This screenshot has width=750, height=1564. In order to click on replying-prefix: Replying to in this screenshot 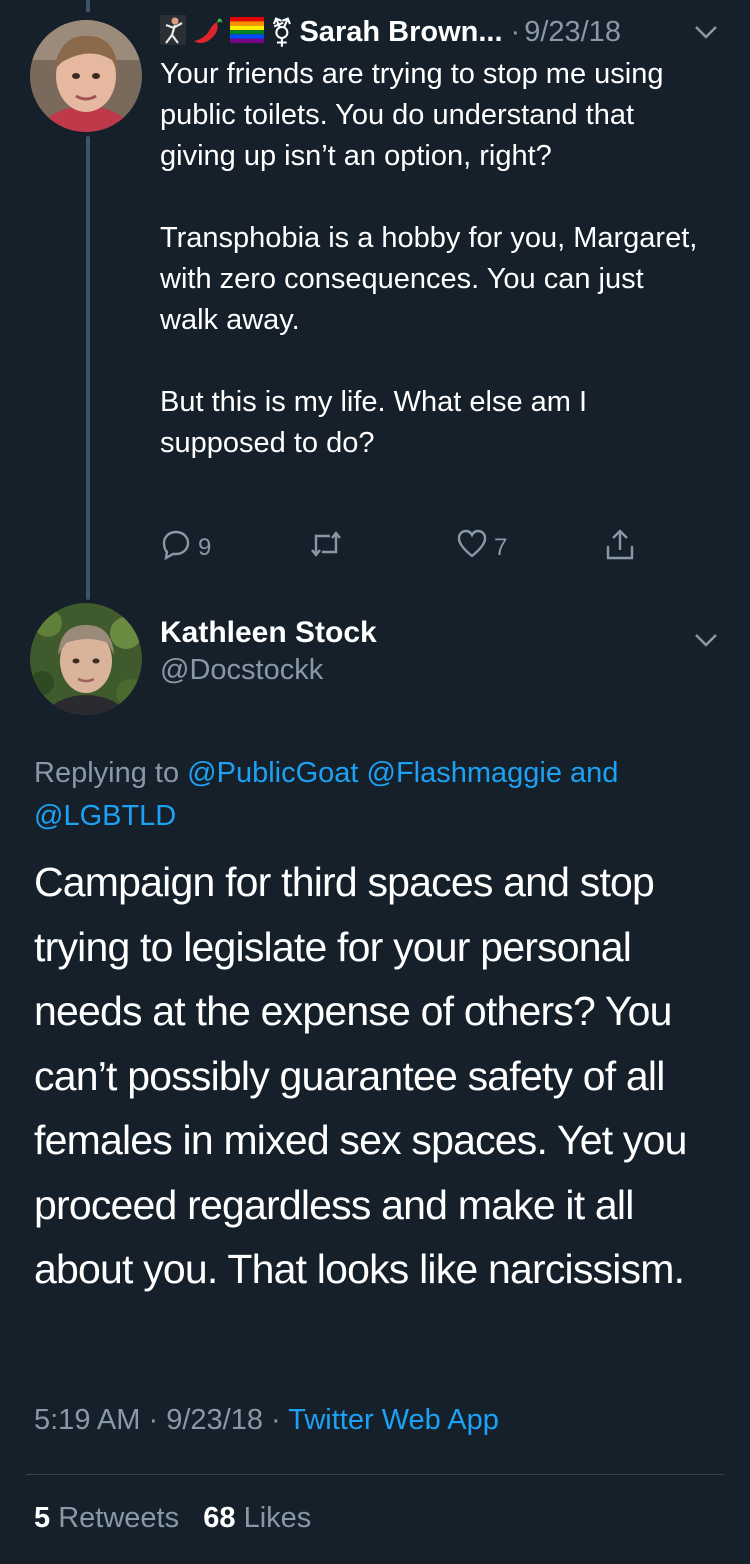, I will do `click(107, 773)`.